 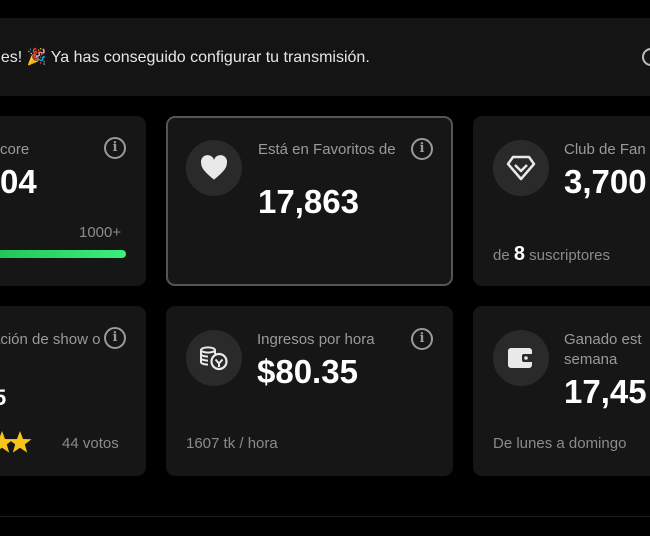 I want to click on banner-edge-icon, so click(x=646, y=57).